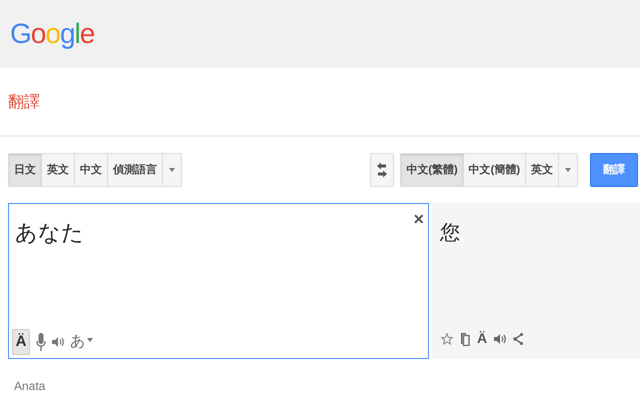 The width and height of the screenshot is (640, 400). I want to click on copy-icon, so click(465, 339).